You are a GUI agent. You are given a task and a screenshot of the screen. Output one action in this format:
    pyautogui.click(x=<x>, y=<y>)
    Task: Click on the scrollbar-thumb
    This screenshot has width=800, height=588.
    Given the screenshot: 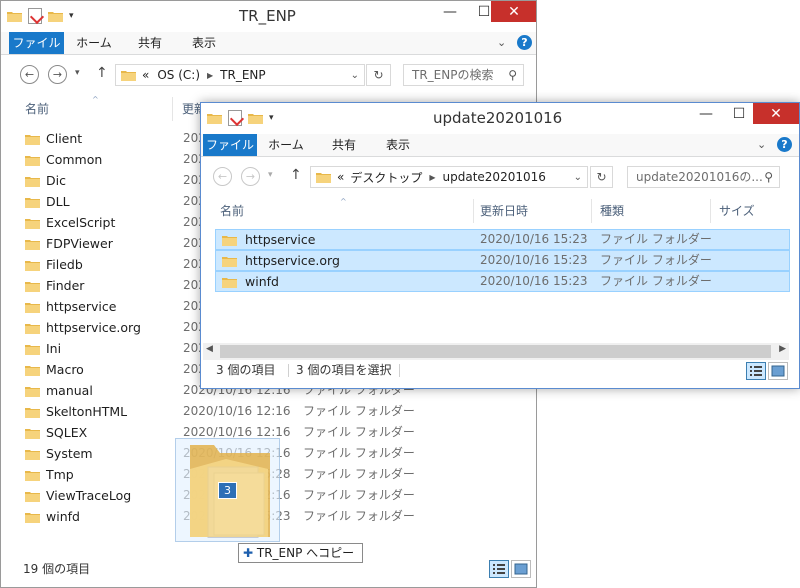 What is the action you would take?
    pyautogui.click(x=495, y=351)
    